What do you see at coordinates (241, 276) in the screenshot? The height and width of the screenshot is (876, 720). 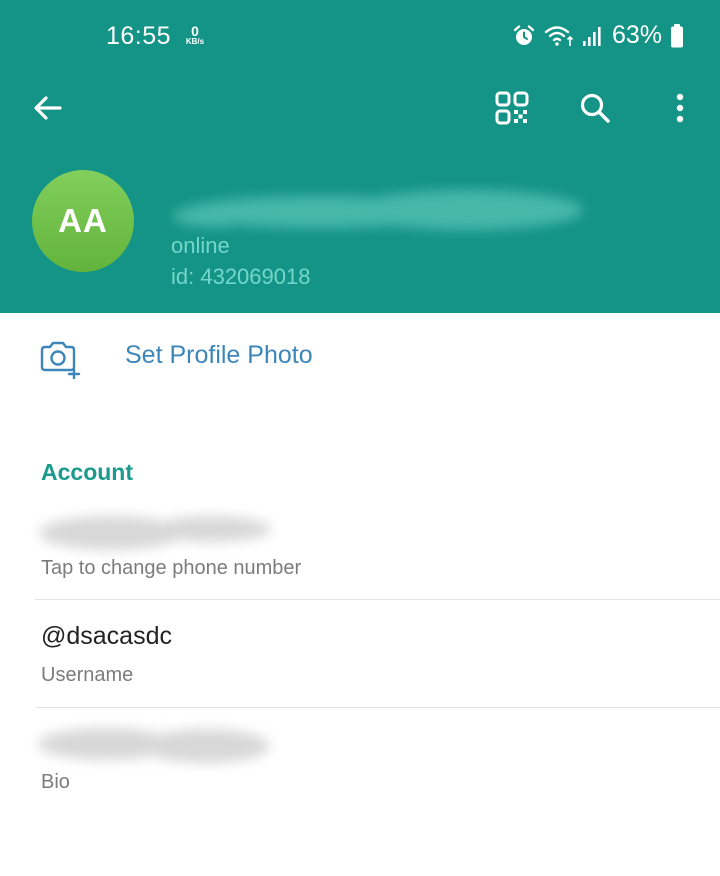 I see `user-id: id: 432069018` at bounding box center [241, 276].